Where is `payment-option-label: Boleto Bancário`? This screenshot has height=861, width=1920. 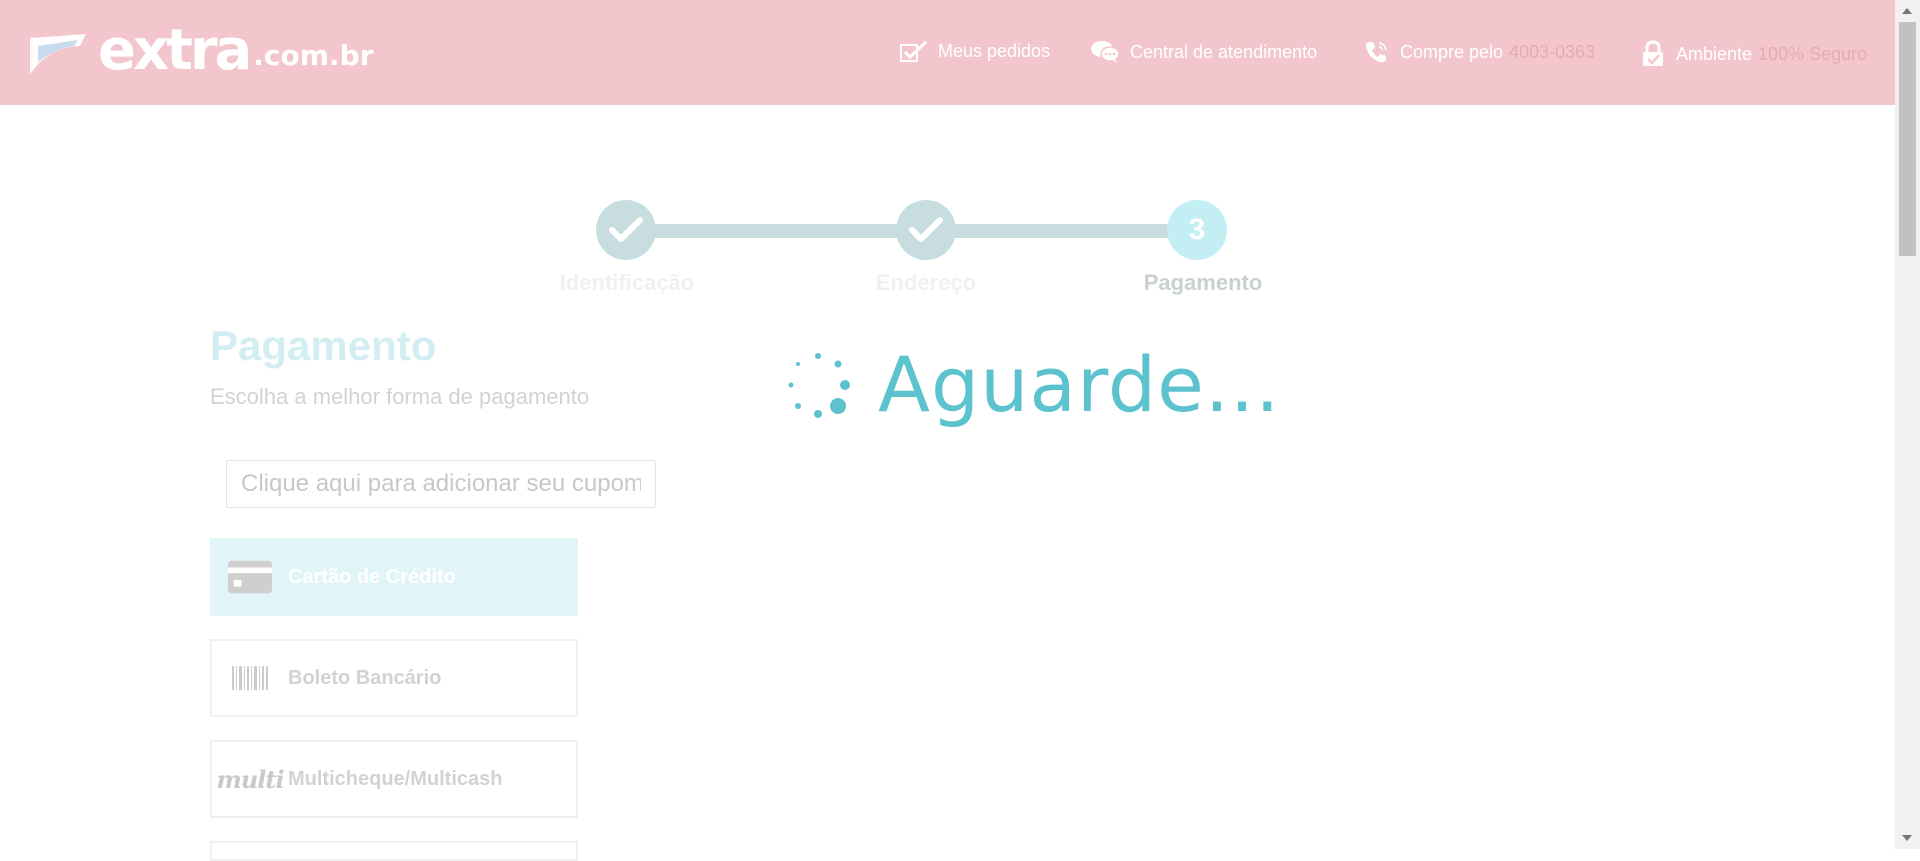 payment-option-label: Boleto Bancário is located at coordinates (365, 677).